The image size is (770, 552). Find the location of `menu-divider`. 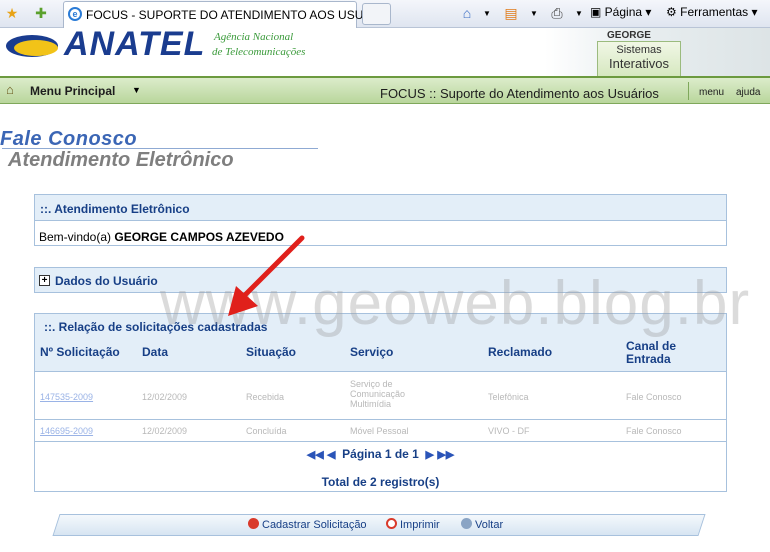

menu-divider is located at coordinates (688, 91).